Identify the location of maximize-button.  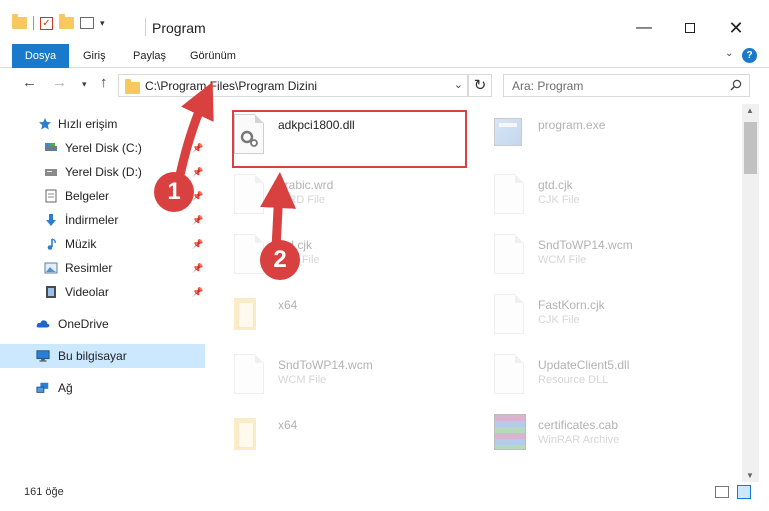
(690, 28).